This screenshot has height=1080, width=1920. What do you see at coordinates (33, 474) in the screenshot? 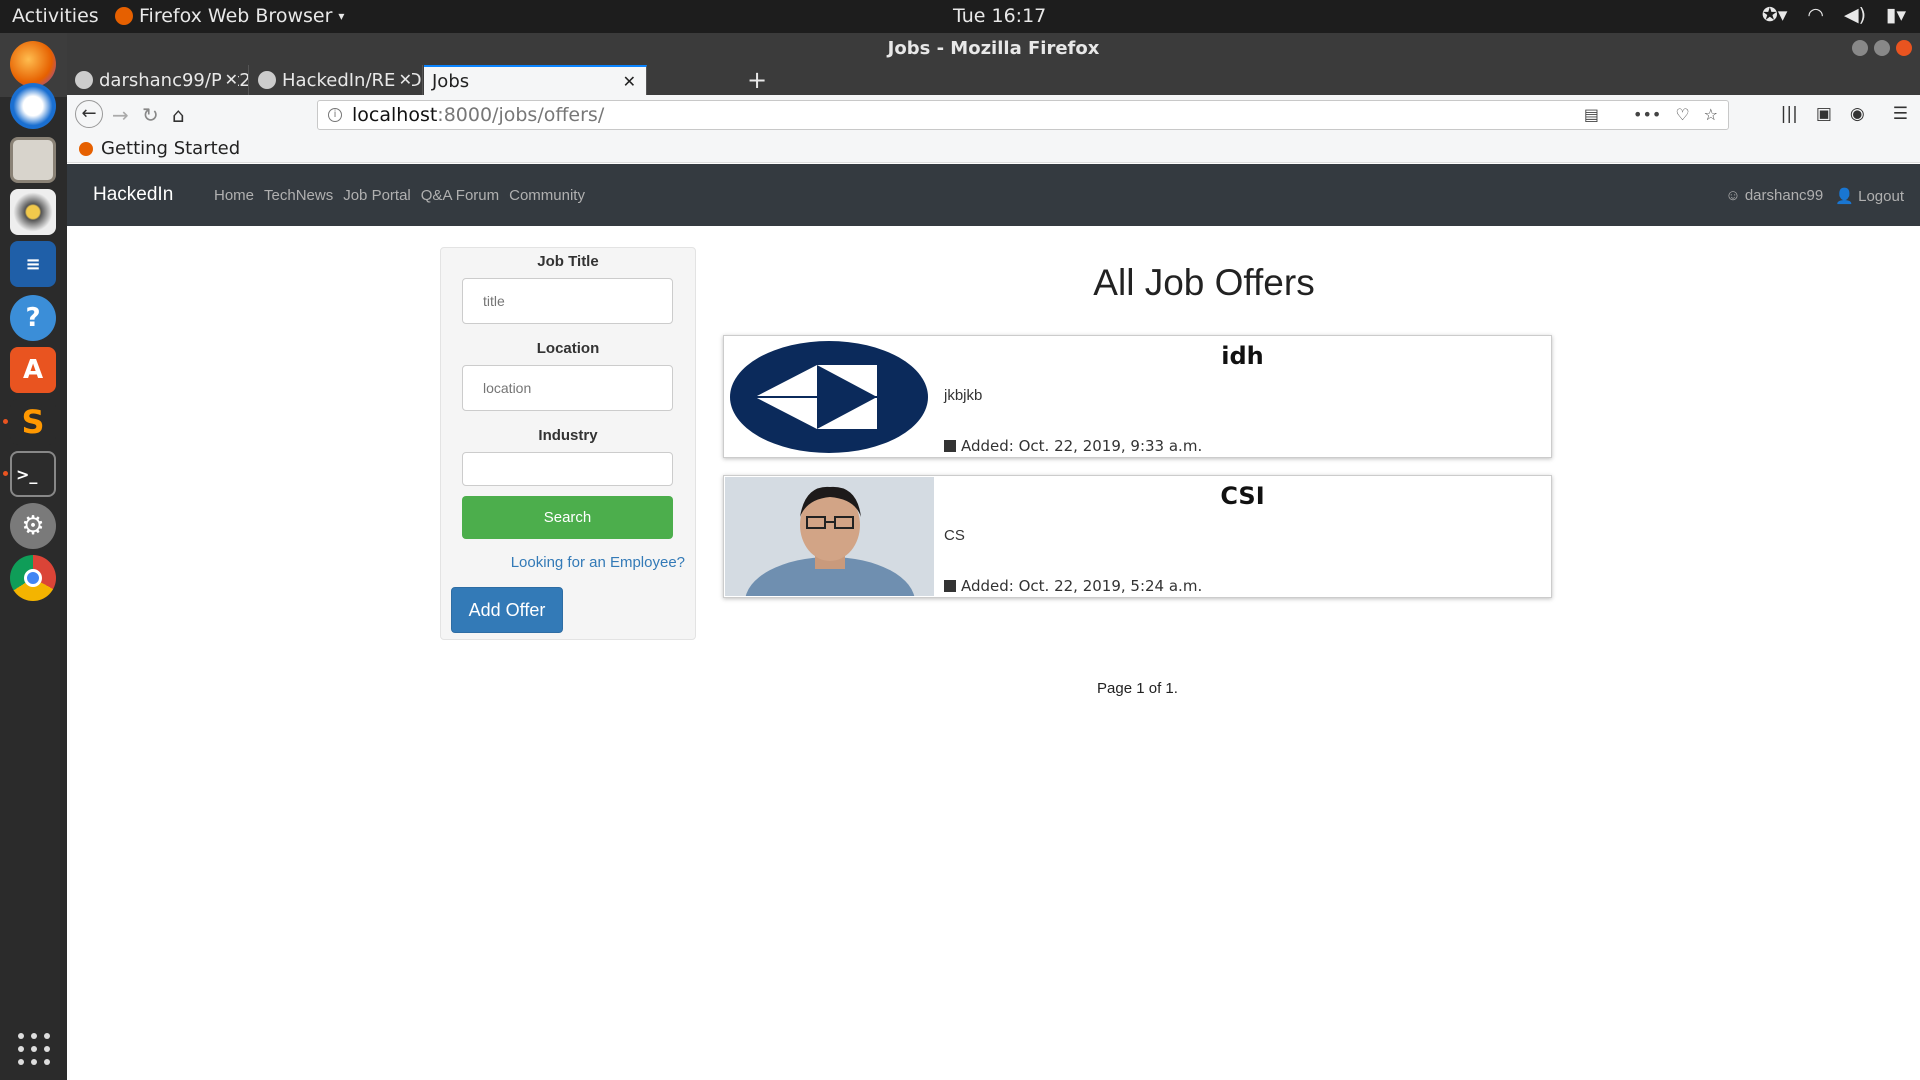
I see `terminal-dock-icon: >_` at bounding box center [33, 474].